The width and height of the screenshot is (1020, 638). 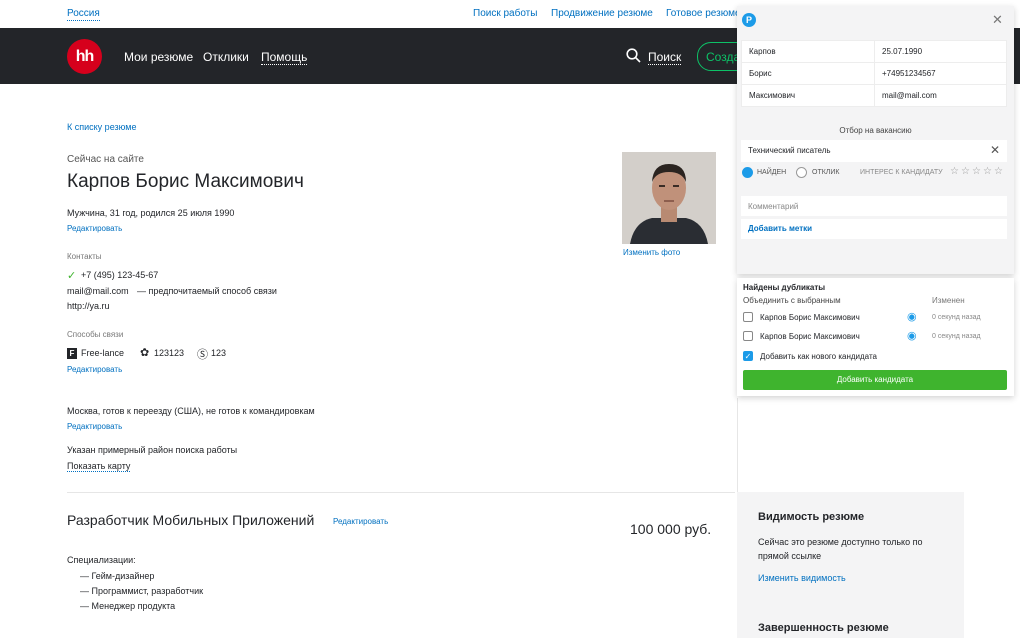 What do you see at coordinates (826, 172) in the screenshot?
I see `radio-response-label: ОТКЛИК` at bounding box center [826, 172].